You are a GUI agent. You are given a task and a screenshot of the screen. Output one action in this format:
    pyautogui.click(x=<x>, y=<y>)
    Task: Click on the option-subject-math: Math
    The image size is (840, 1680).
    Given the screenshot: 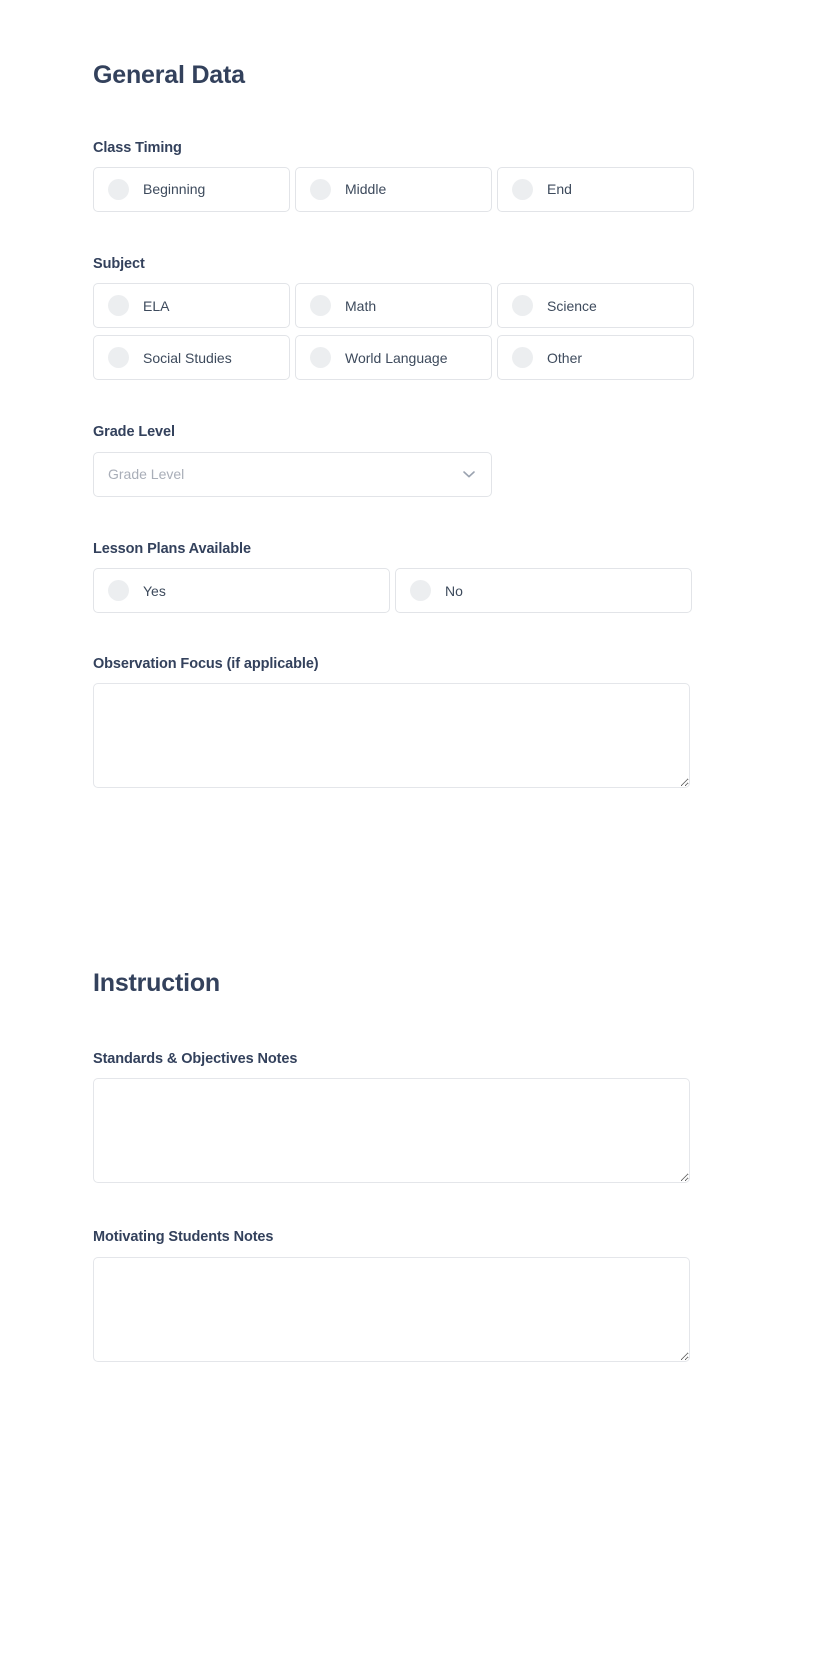 What is the action you would take?
    pyautogui.click(x=393, y=306)
    